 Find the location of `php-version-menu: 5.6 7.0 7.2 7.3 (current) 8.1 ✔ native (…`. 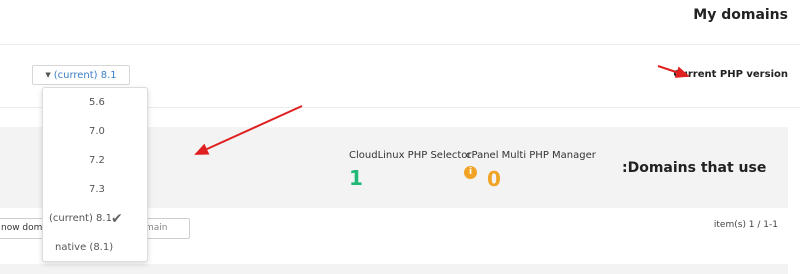

php-version-menu: 5.6 7.0 7.2 7.3 (current) 8.1 ✔ native (… is located at coordinates (95, 174).